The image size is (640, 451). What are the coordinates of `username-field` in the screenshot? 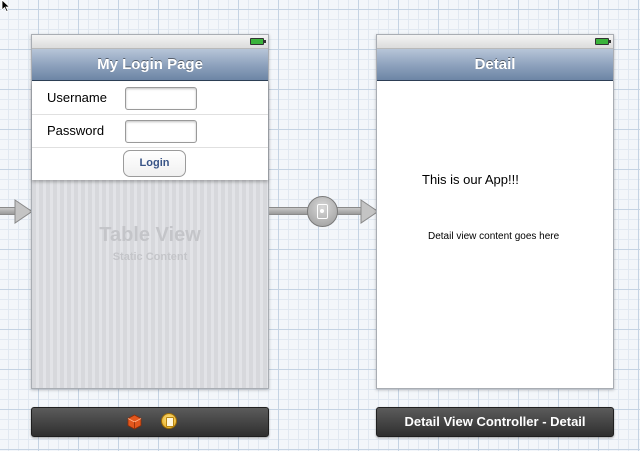 It's located at (161, 98).